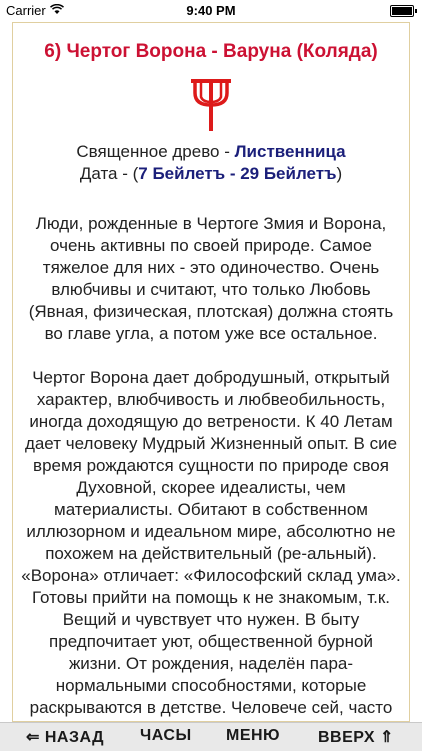 The height and width of the screenshot is (751, 422). I want to click on chapter-title: 6) Чертог Ворона - Варуна (Коляда), so click(211, 51).